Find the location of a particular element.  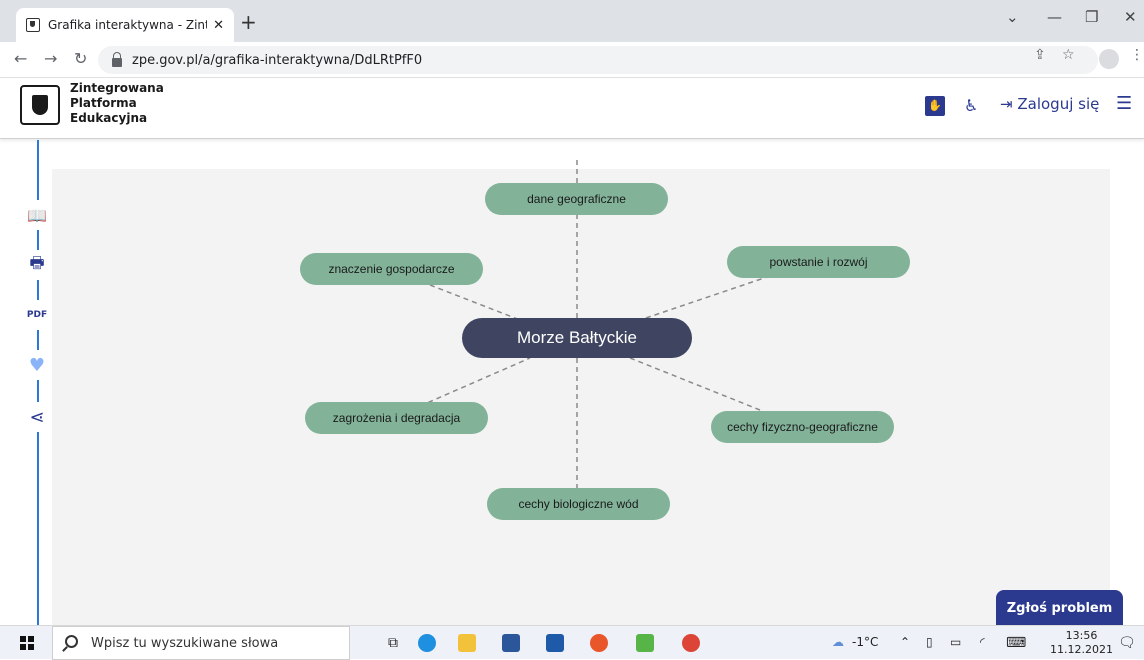

close-window-button: ✕ is located at coordinates (1130, 17).